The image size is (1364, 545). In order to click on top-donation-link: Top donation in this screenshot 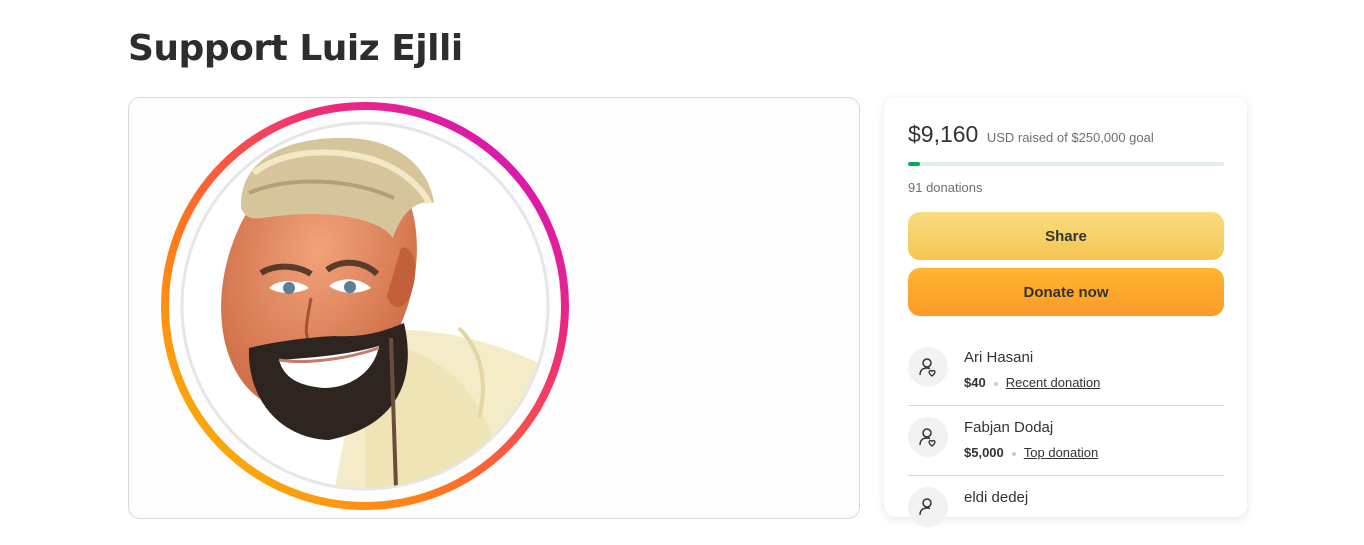, I will do `click(1061, 452)`.